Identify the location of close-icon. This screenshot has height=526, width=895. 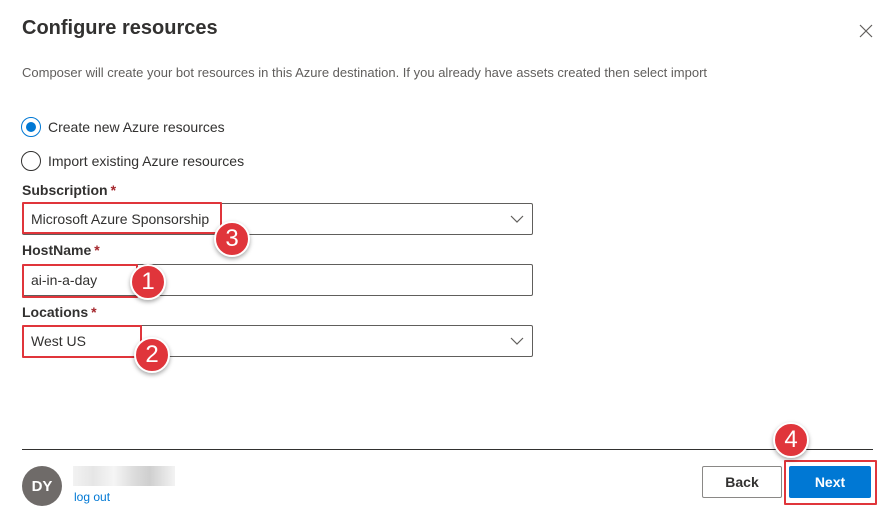
(866, 31).